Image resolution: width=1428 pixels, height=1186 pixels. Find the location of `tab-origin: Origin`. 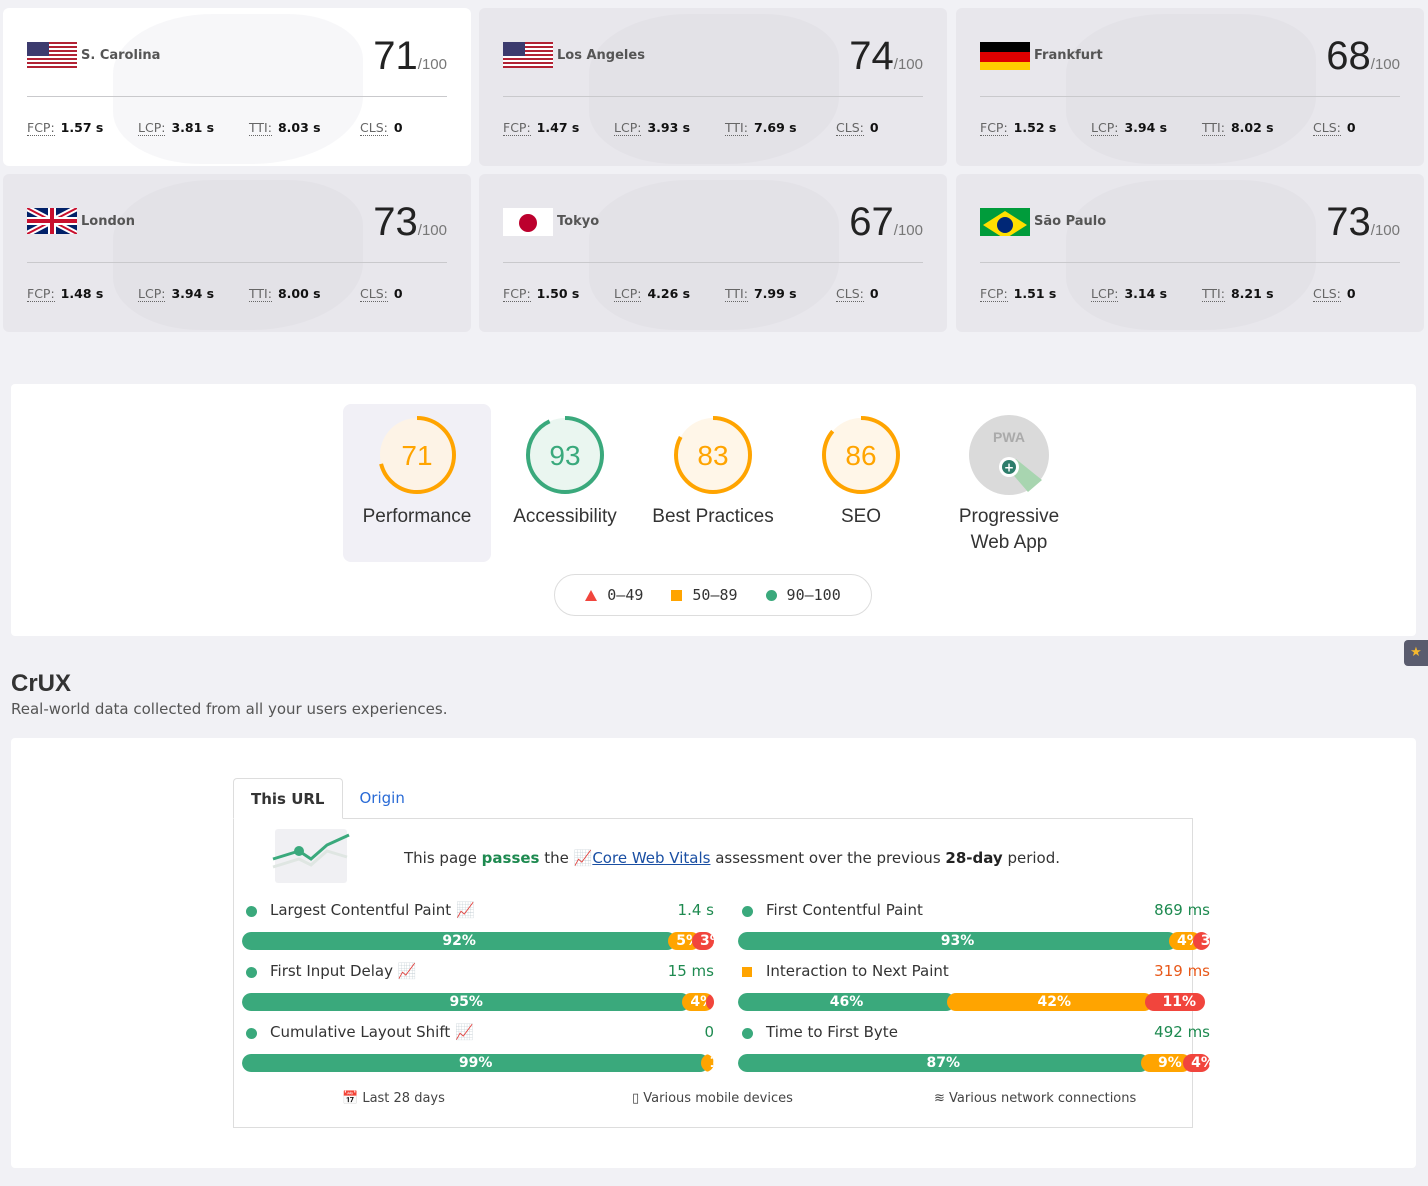

tab-origin: Origin is located at coordinates (382, 798).